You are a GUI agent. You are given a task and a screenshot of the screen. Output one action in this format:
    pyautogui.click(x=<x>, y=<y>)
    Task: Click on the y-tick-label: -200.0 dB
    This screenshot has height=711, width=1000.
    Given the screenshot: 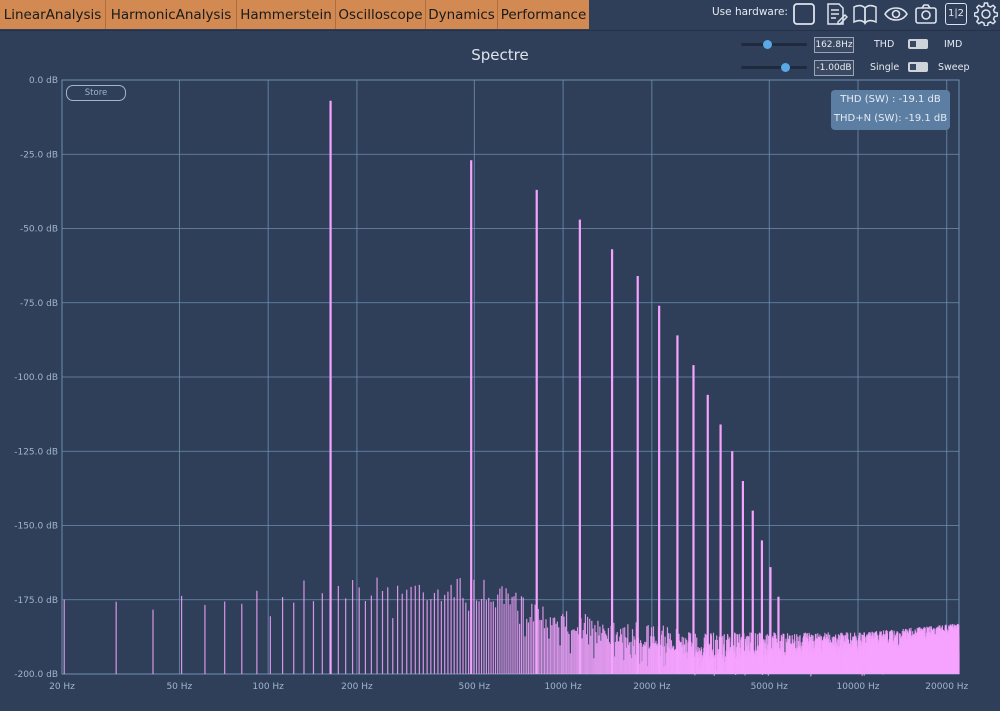 What is the action you would take?
    pyautogui.click(x=36, y=675)
    